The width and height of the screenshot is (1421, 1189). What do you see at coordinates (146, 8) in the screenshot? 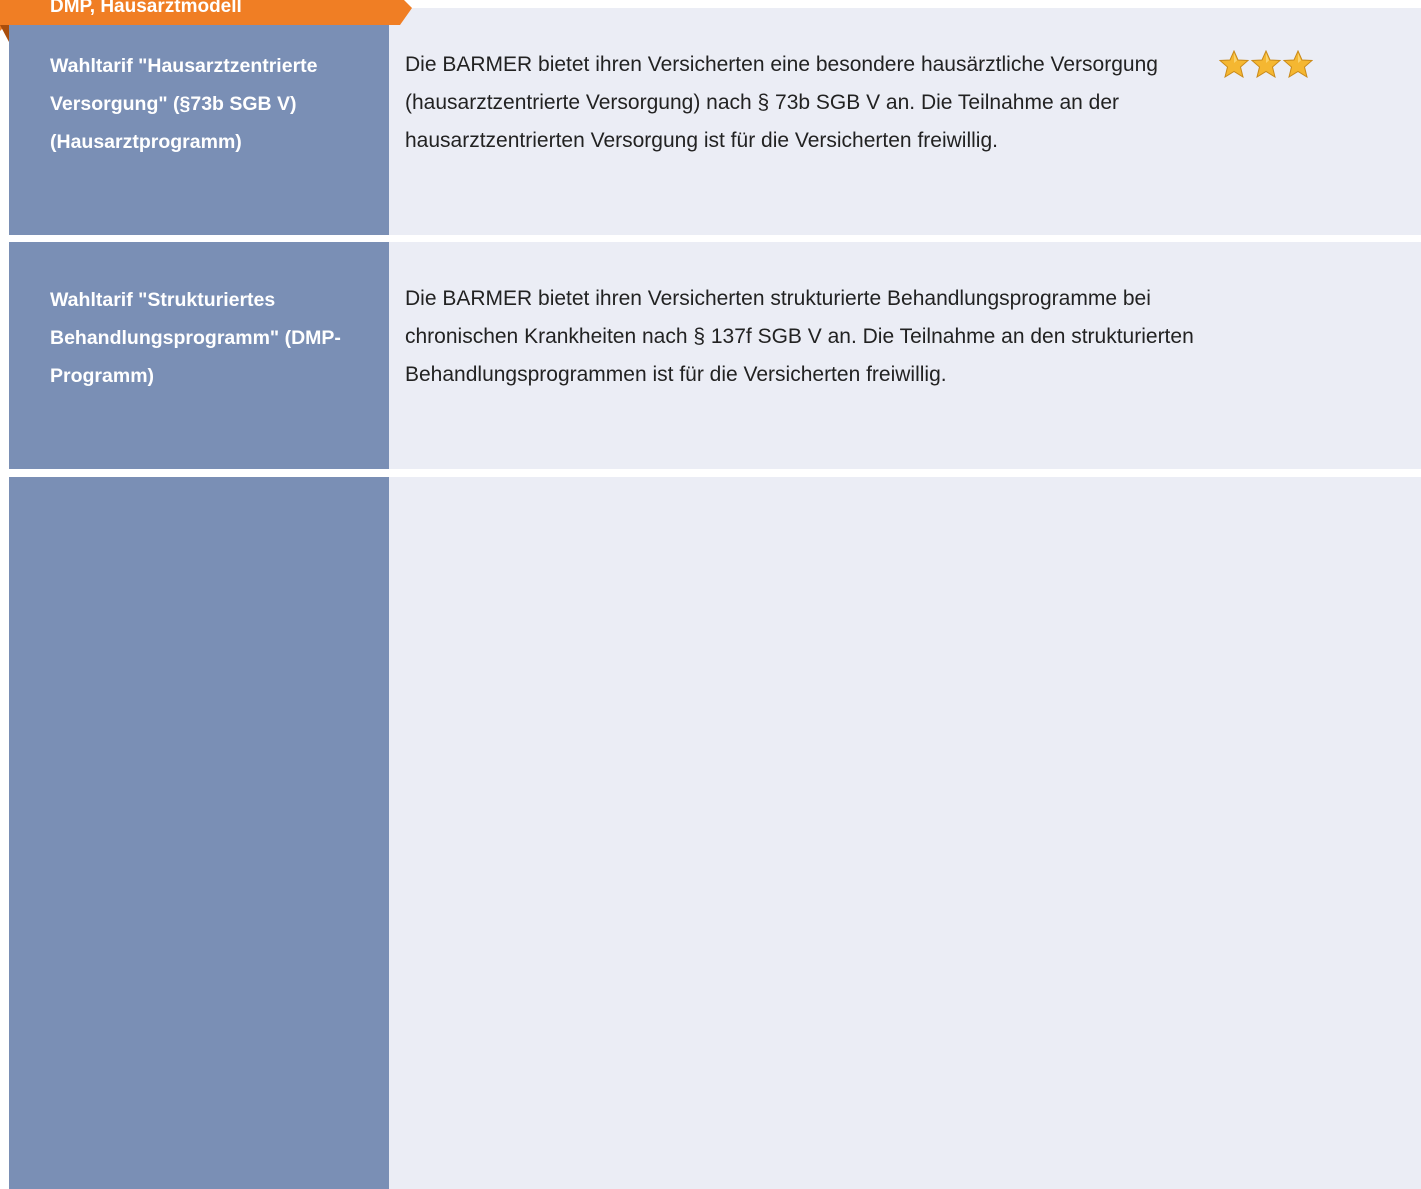
I see `section-title: DMP, Hausarztmodell` at bounding box center [146, 8].